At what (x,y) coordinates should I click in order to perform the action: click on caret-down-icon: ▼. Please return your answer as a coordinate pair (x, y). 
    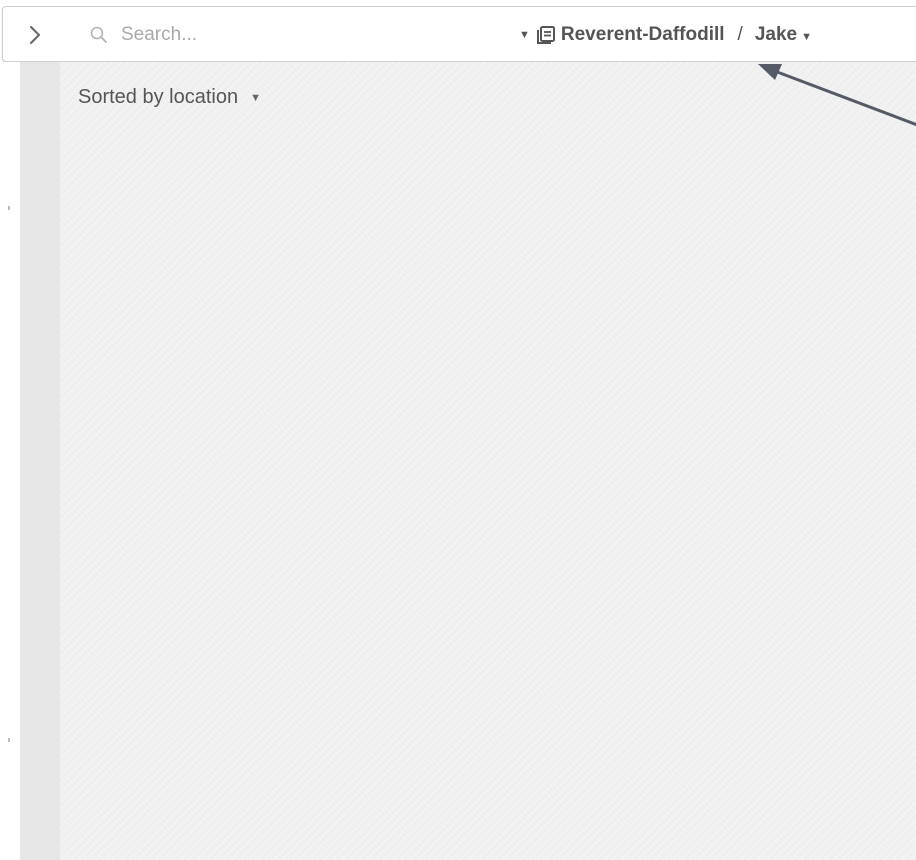
    Looking at the image, I should click on (255, 97).